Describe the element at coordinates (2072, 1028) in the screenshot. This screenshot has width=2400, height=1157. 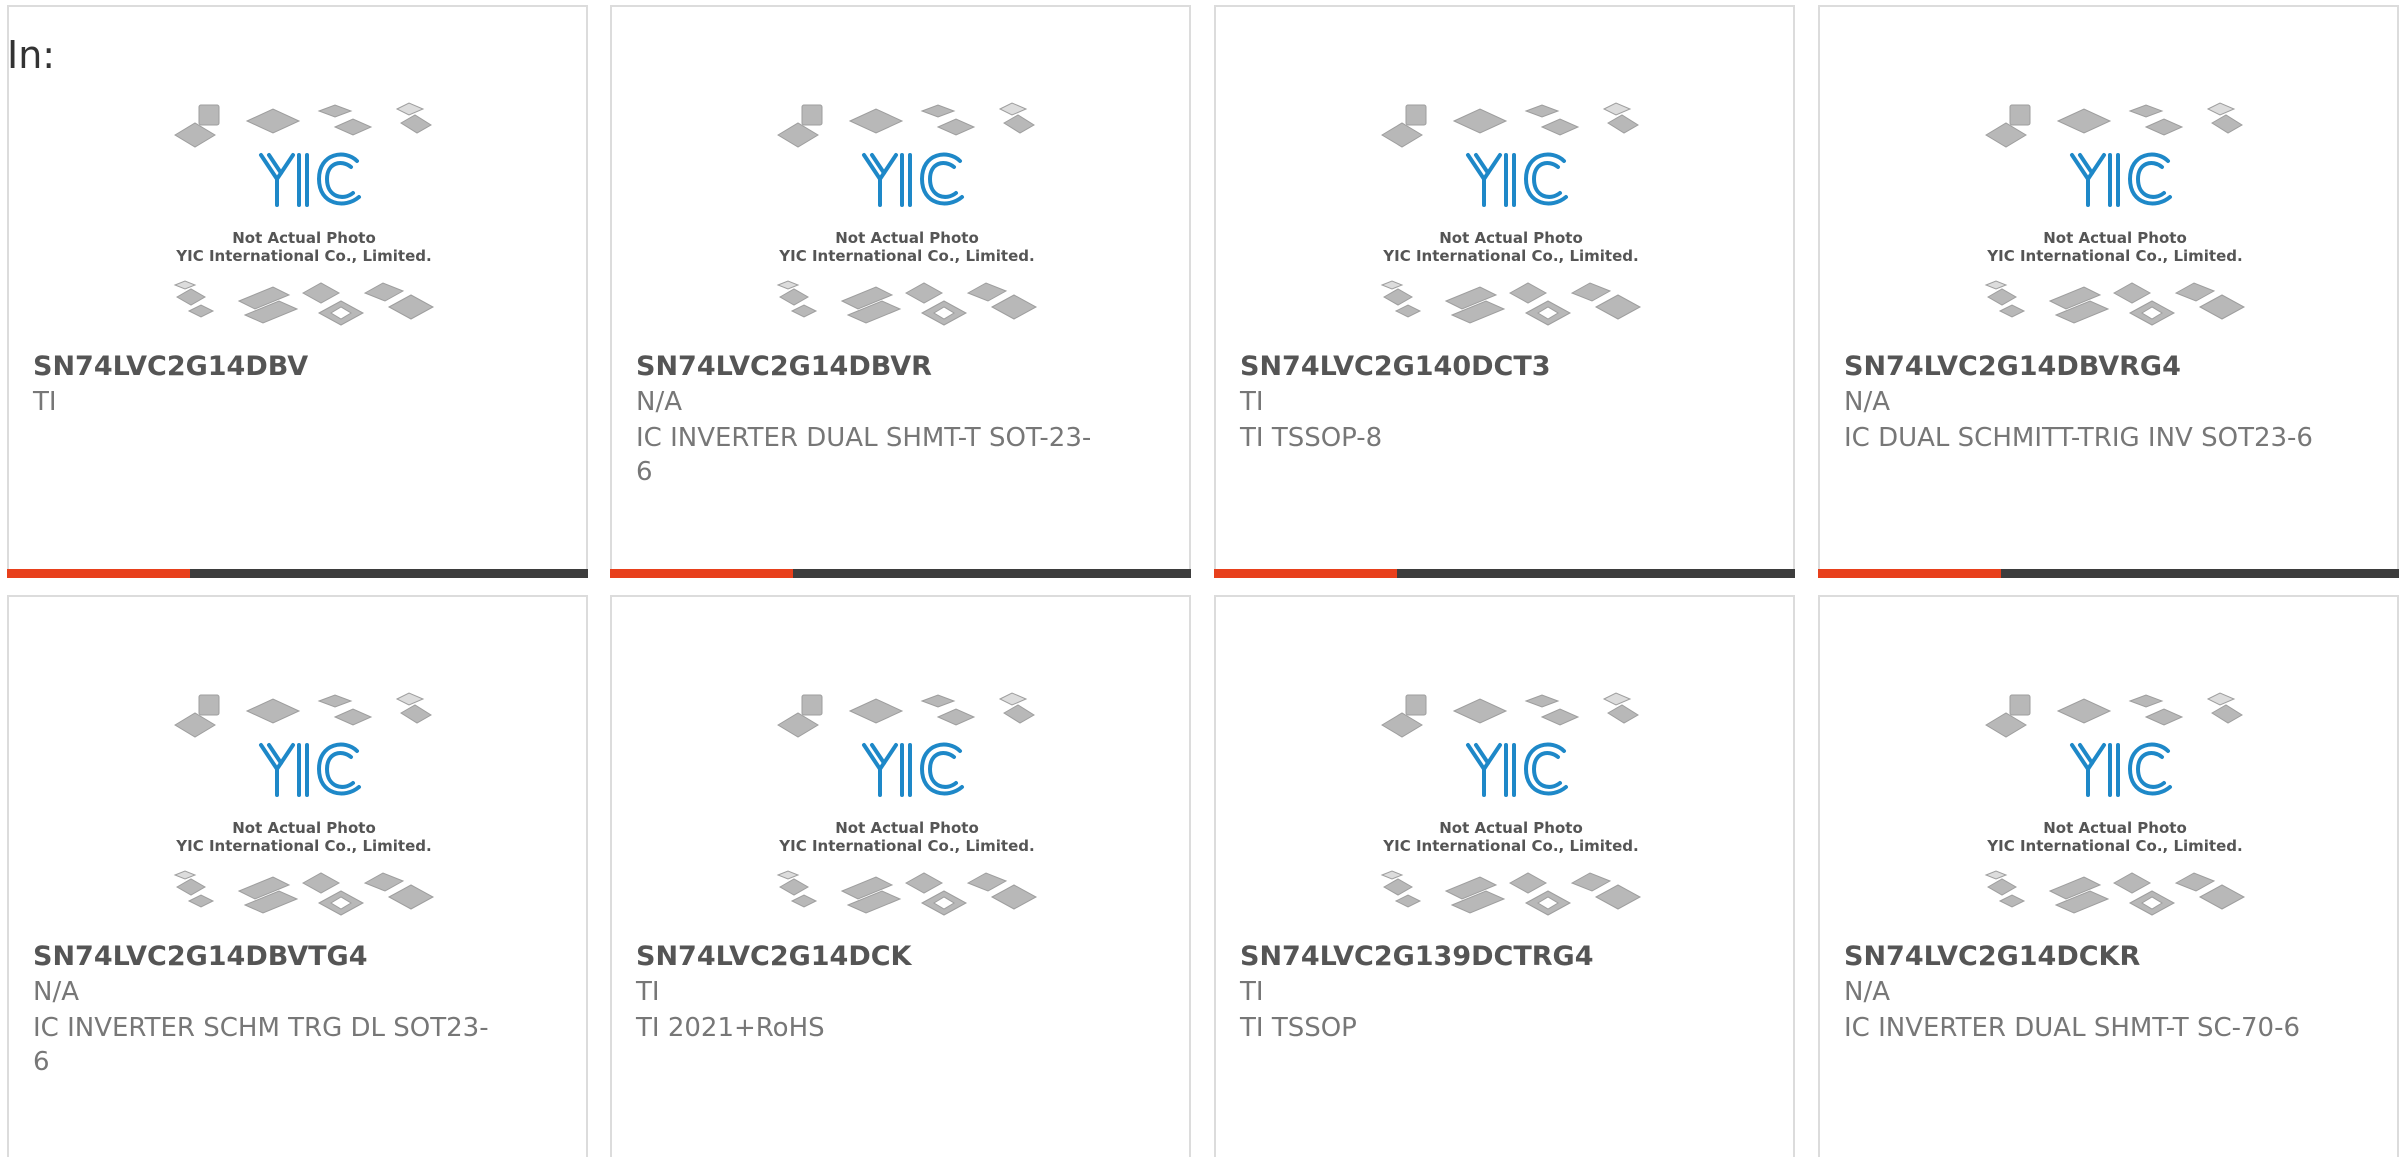
I see `product-description: IC INVERTER DUAL SHMT-T SC-70-6` at that location.